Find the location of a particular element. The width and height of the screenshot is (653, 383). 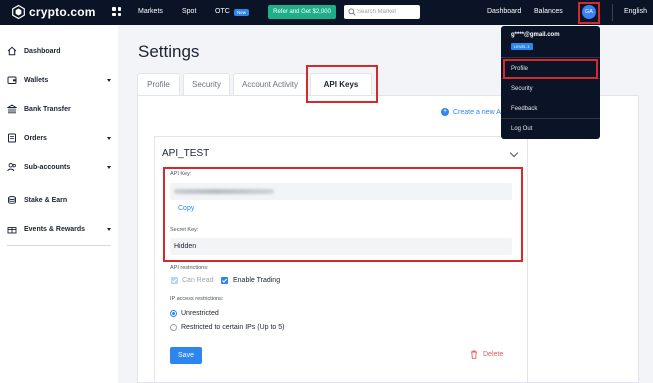

bank-icon is located at coordinates (12, 109).